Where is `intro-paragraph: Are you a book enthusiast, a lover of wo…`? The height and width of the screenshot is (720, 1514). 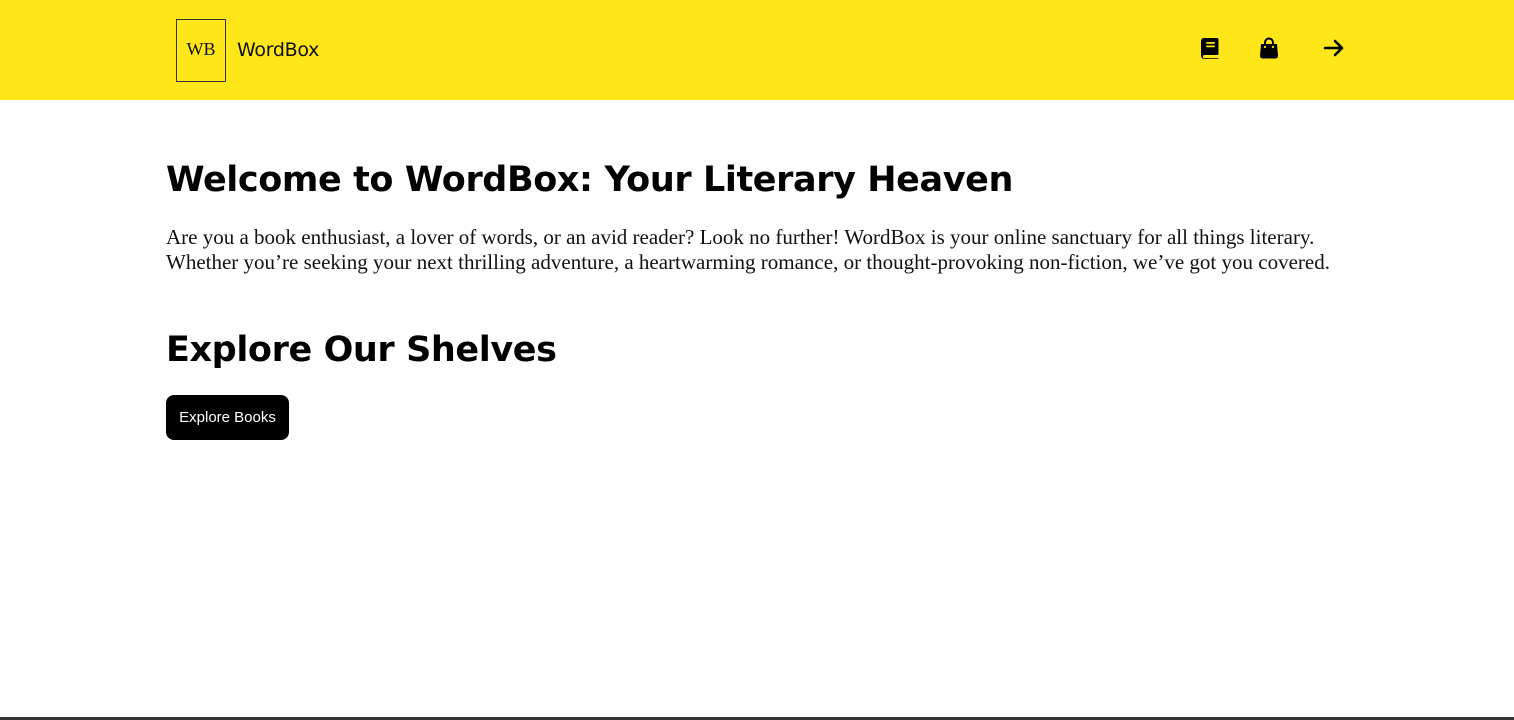 intro-paragraph: Are you a book enthusiast, a lover of wo… is located at coordinates (748, 249).